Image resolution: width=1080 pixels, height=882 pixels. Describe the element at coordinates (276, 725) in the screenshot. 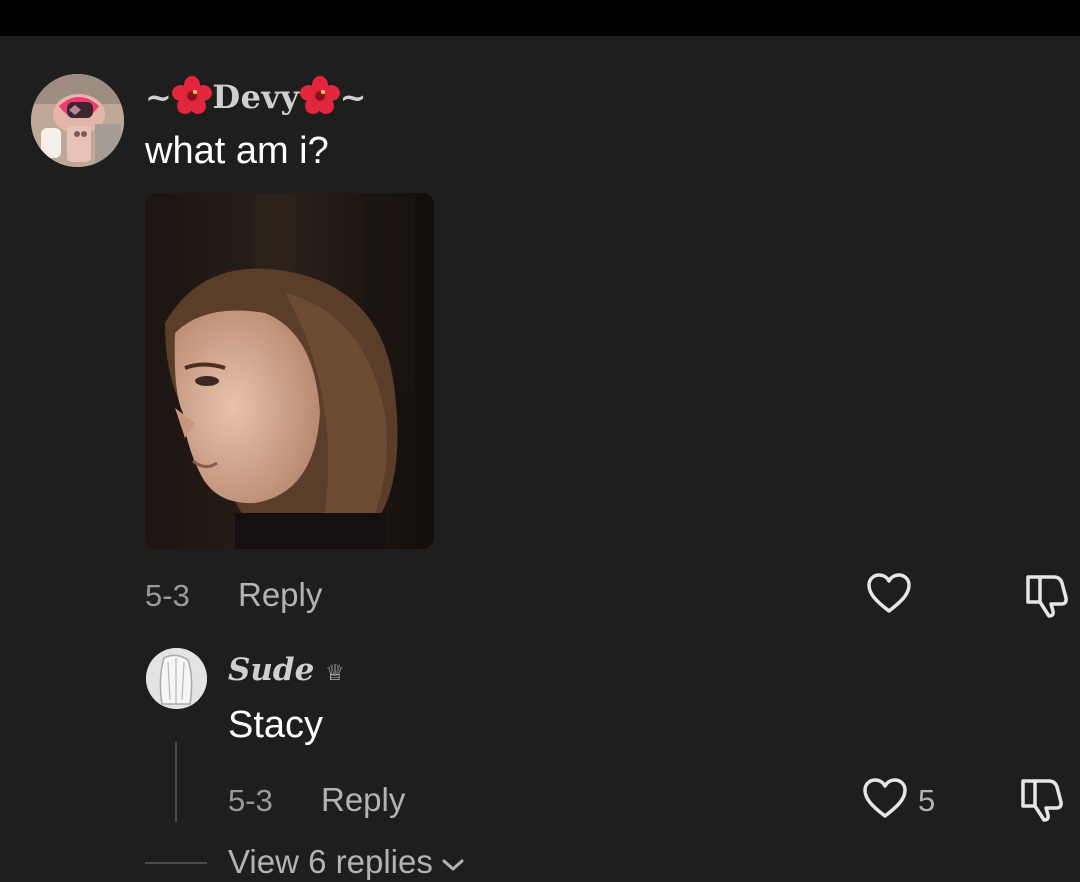

I see `reply-text: Stacy` at that location.